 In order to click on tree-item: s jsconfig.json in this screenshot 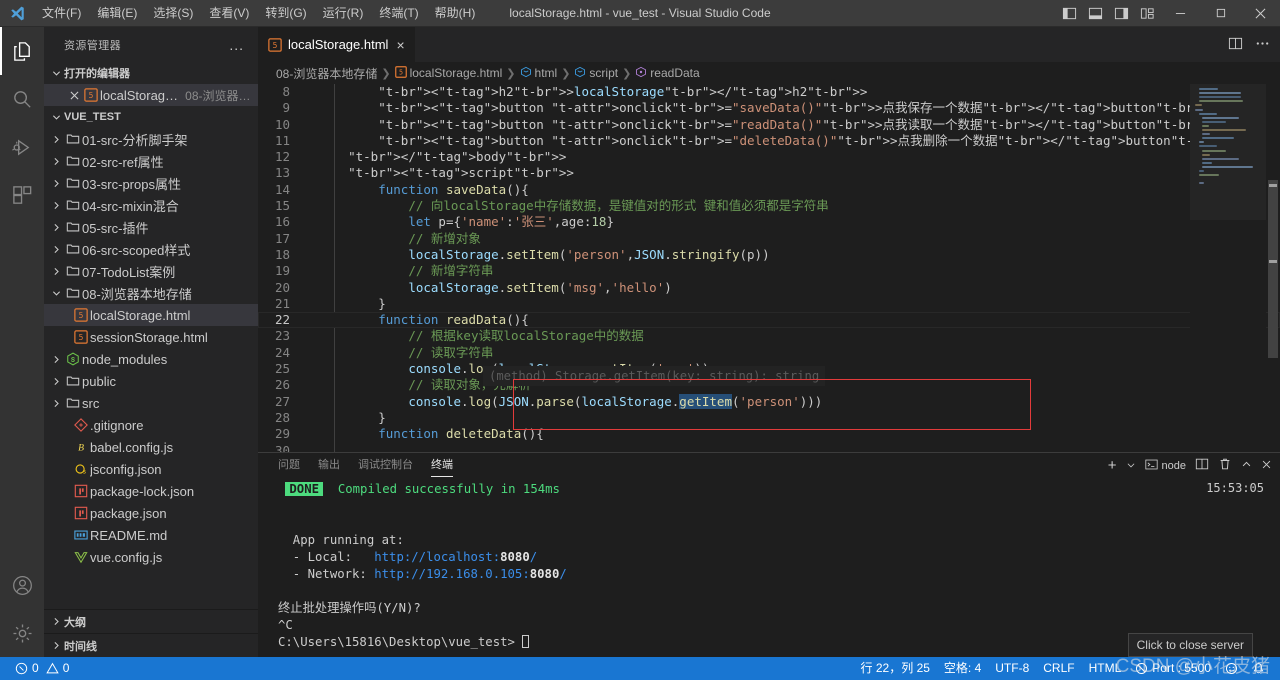, I will do `click(151, 469)`.